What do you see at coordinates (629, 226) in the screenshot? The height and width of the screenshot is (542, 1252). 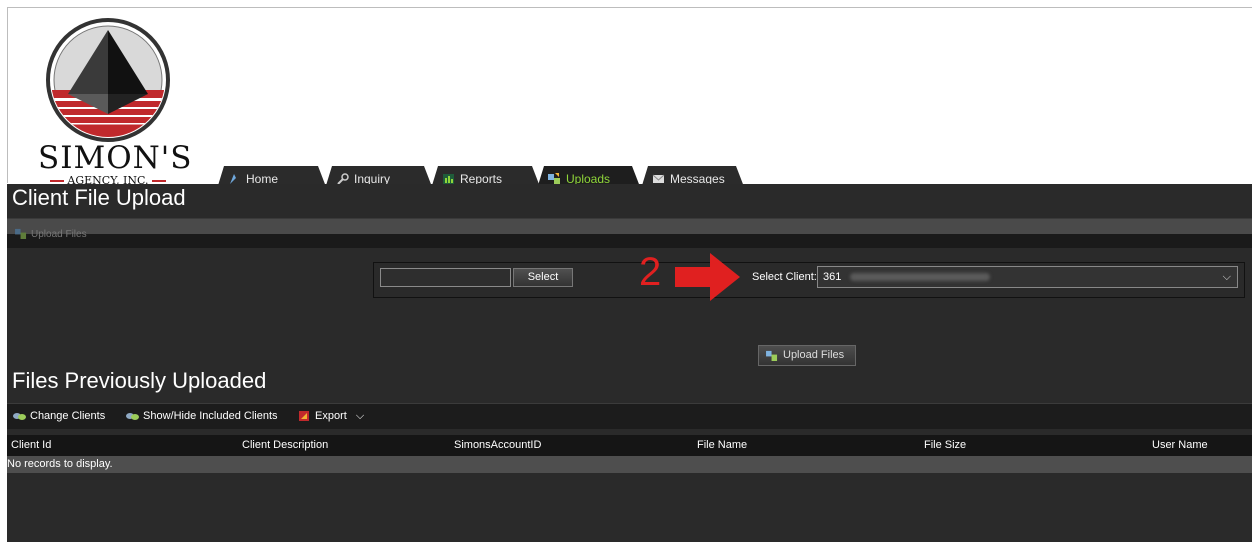 I see `toolbar-stripe` at bounding box center [629, 226].